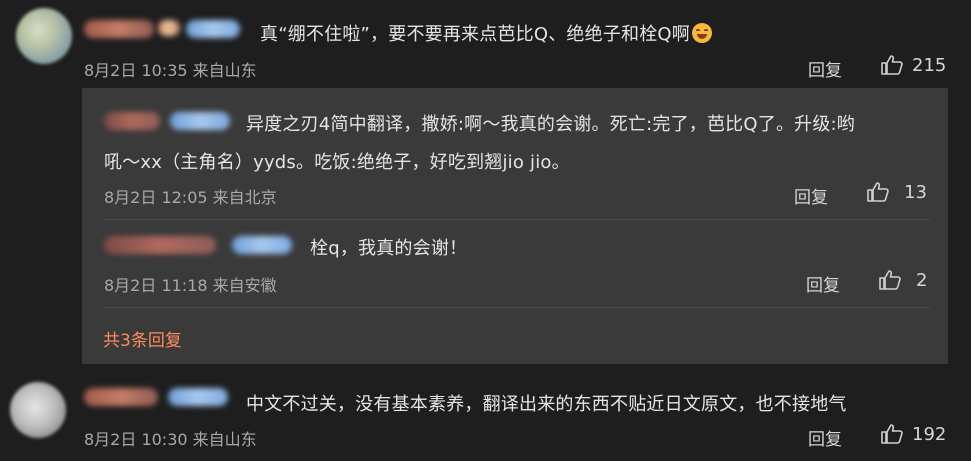 The width and height of the screenshot is (971, 461). I want to click on hugging-face-emoji-icon, so click(701, 33).